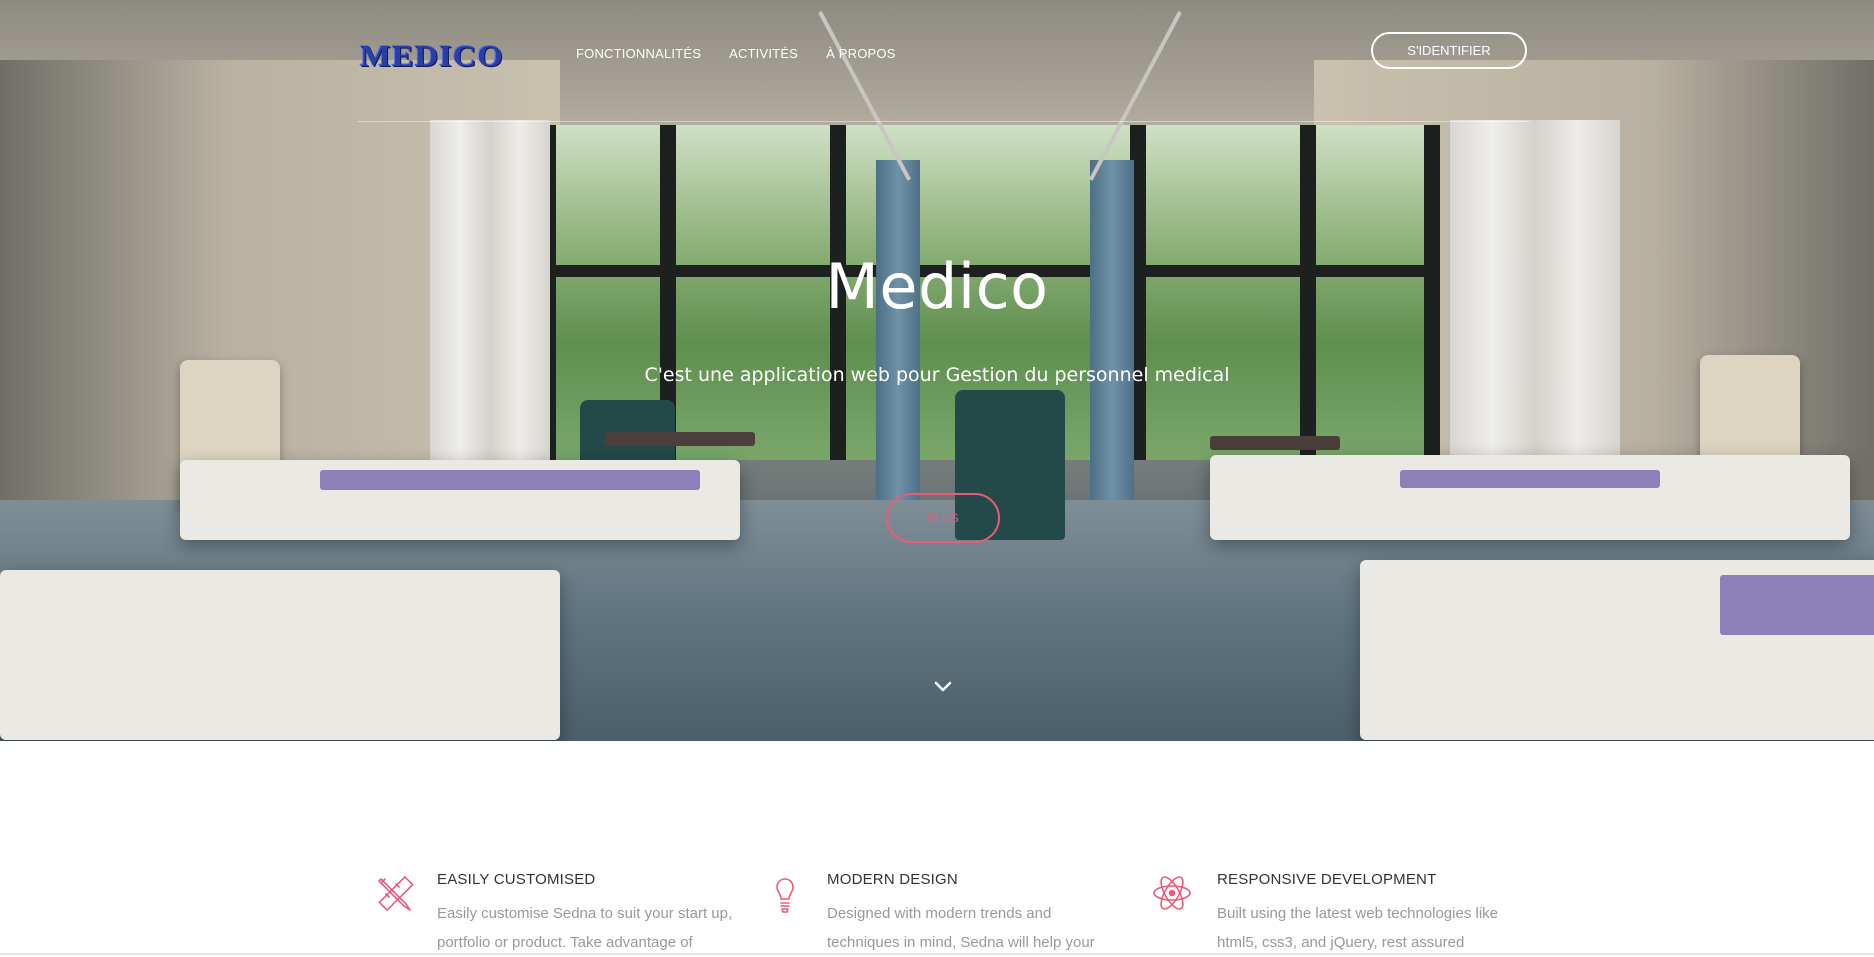 This screenshot has width=1874, height=957. Describe the element at coordinates (785, 893) in the screenshot. I see `lightbulb-icon` at that location.